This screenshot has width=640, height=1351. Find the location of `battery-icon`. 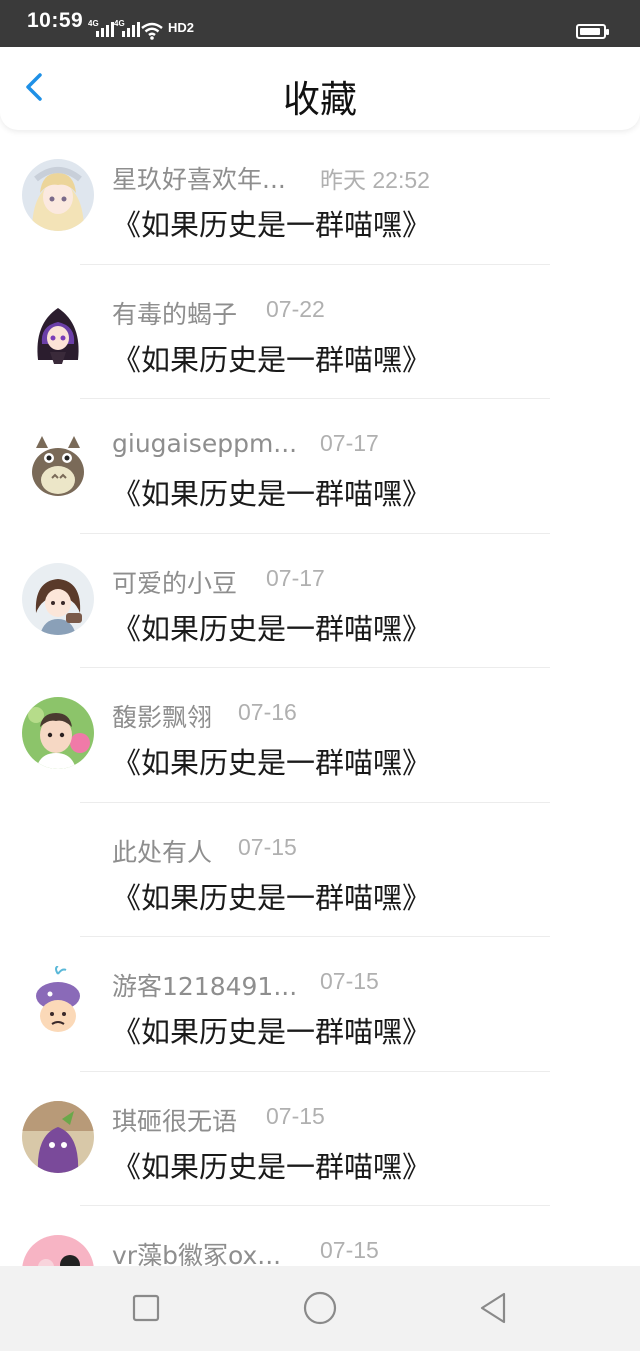

battery-icon is located at coordinates (592, 31).